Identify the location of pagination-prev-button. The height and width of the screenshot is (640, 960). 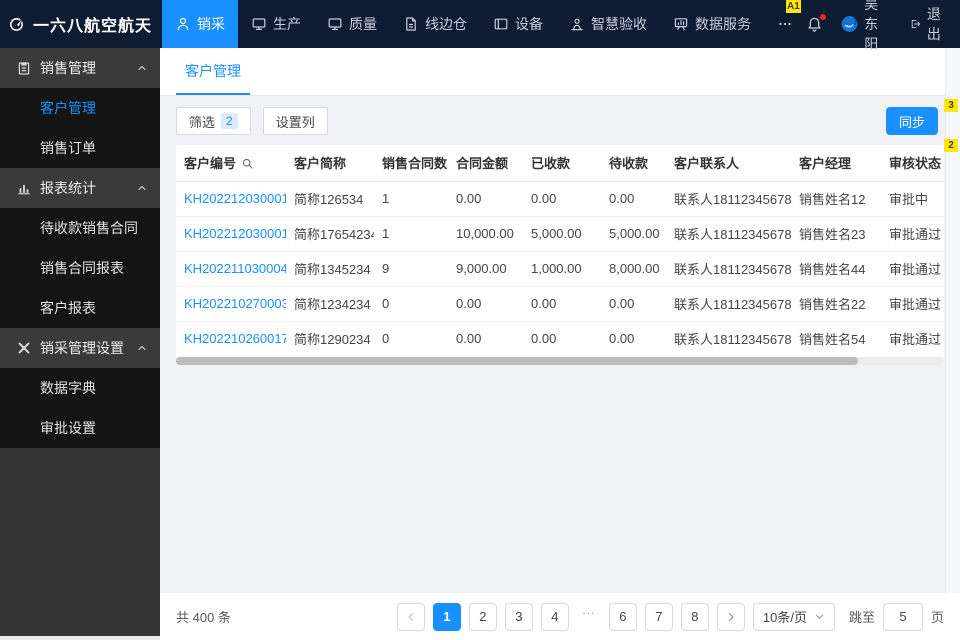
(410, 616).